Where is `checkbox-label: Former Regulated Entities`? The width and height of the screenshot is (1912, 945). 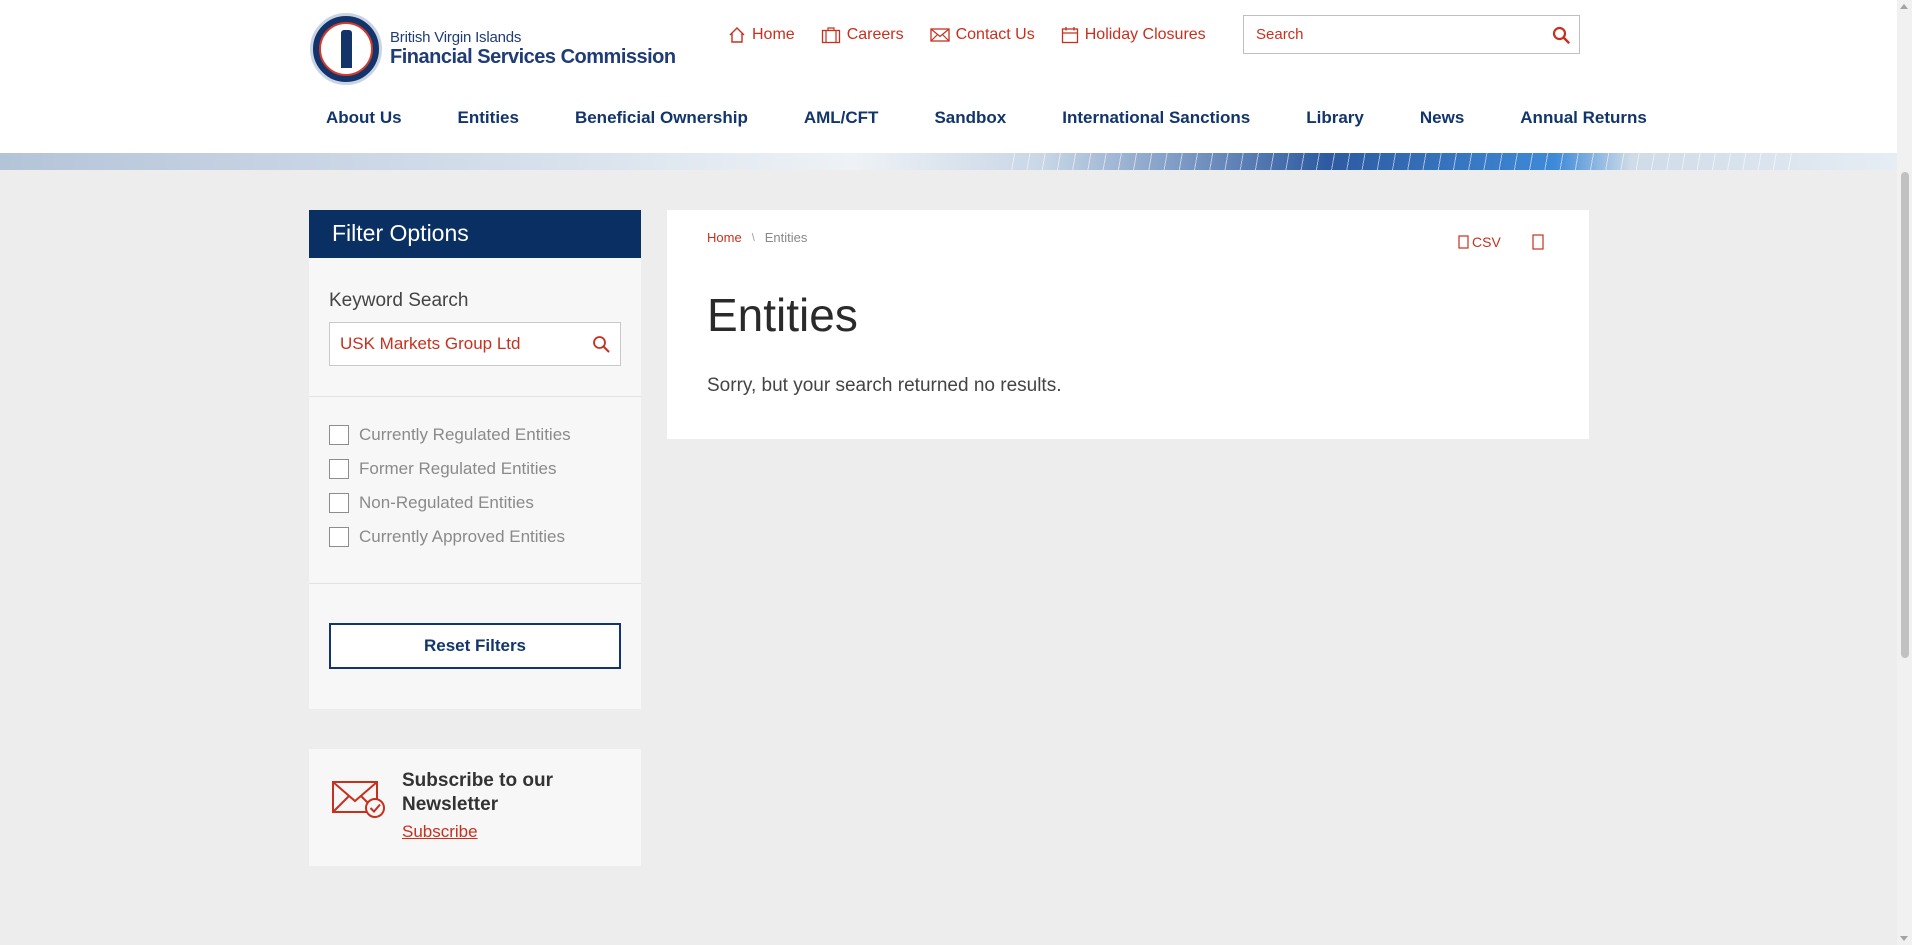
checkbox-label: Former Regulated Entities is located at coordinates (458, 468).